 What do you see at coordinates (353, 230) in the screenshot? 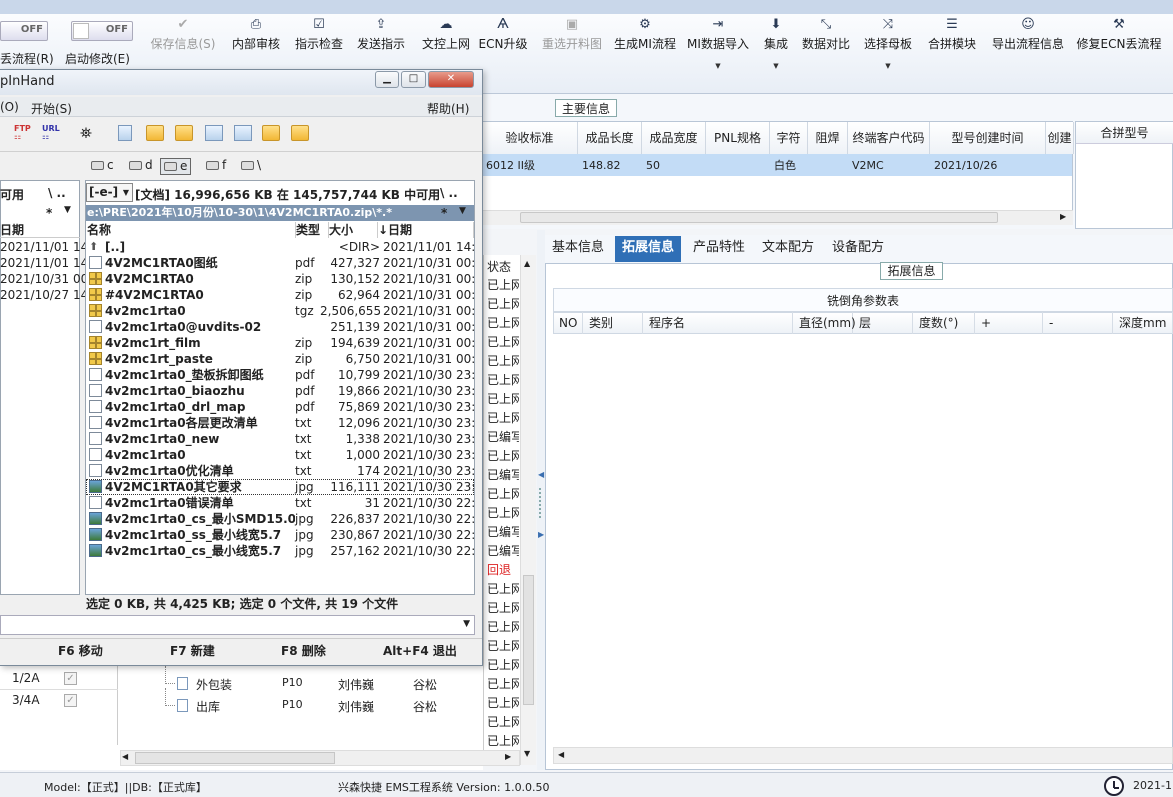
I see `file-column-header: 大小` at bounding box center [353, 230].